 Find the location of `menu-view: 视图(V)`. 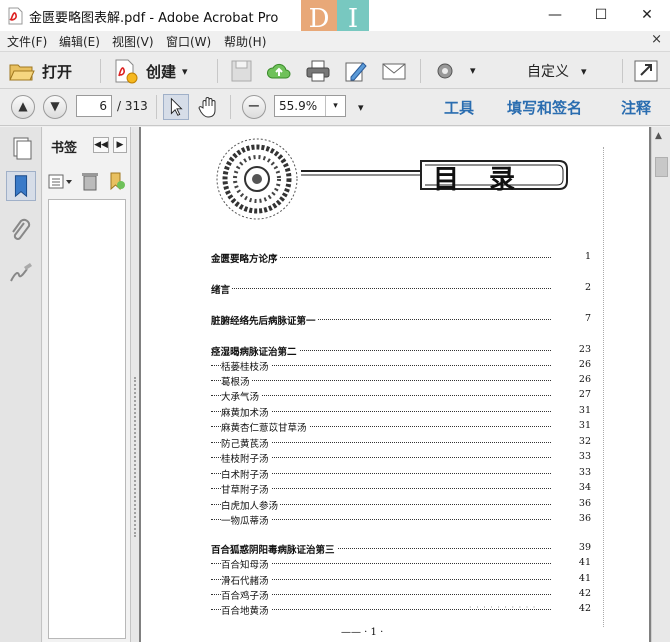

menu-view: 视图(V) is located at coordinates (133, 41).